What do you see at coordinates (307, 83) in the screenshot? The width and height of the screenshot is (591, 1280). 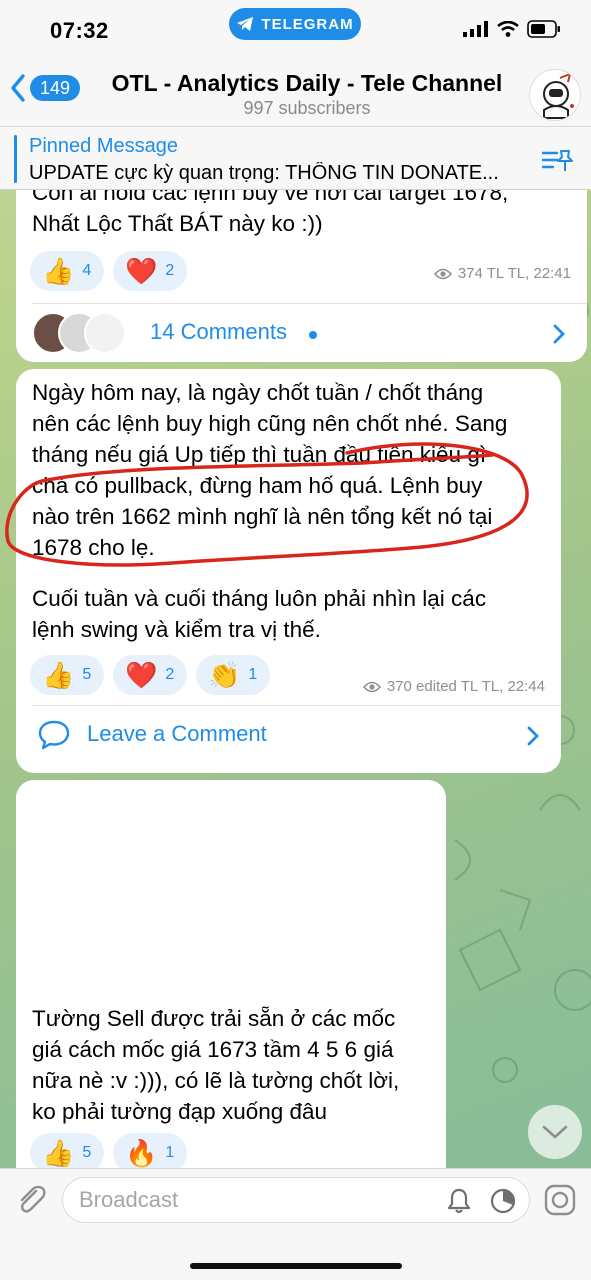 I see `channel-title: OTL - Analytics Daily - Tele Channel` at bounding box center [307, 83].